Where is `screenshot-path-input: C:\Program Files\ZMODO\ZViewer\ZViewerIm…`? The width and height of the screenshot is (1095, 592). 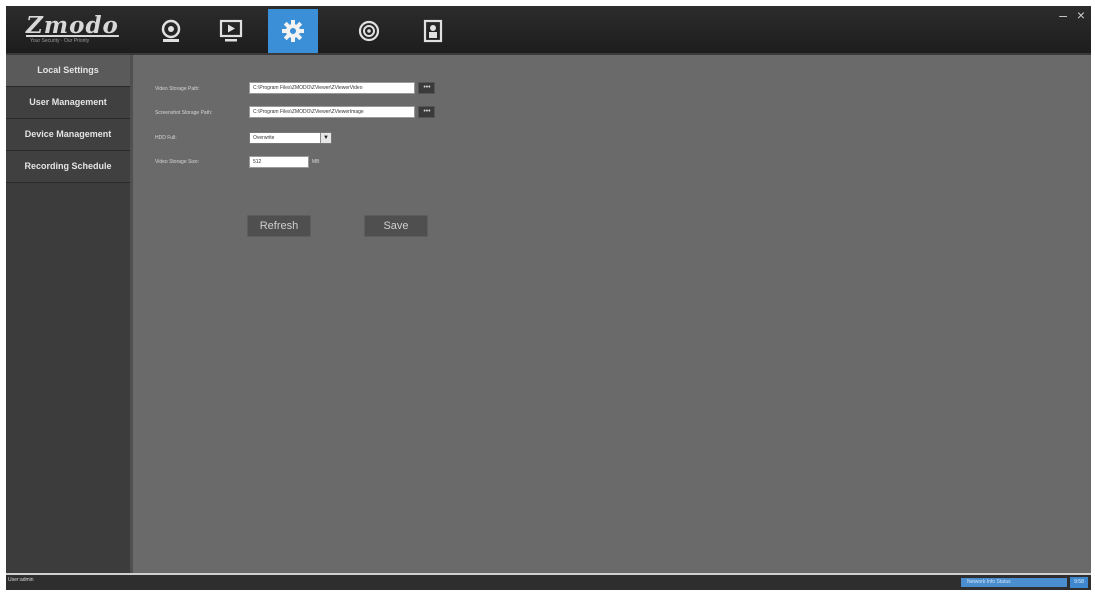 screenshot-path-input: C:\Program Files\ZMODO\ZViewer\ZViewerIm… is located at coordinates (332, 112).